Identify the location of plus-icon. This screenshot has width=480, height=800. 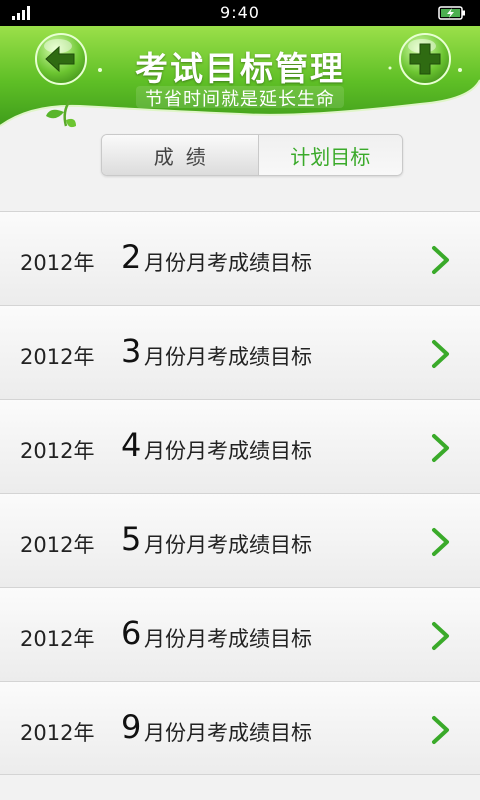
(425, 59).